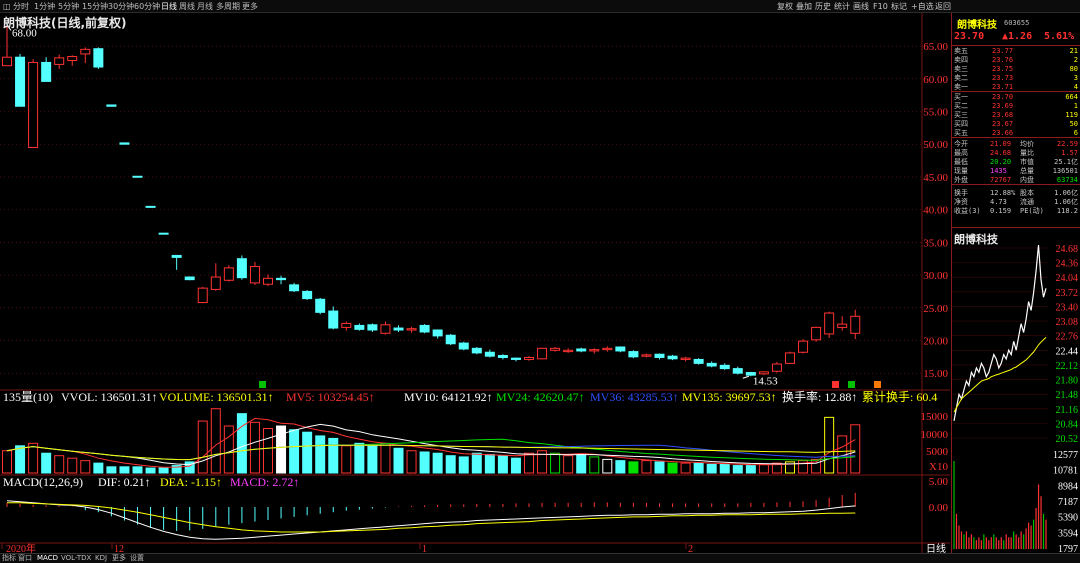  What do you see at coordinates (121, 6) in the screenshot?
I see `period-tab-4: 30分钟` at bounding box center [121, 6].